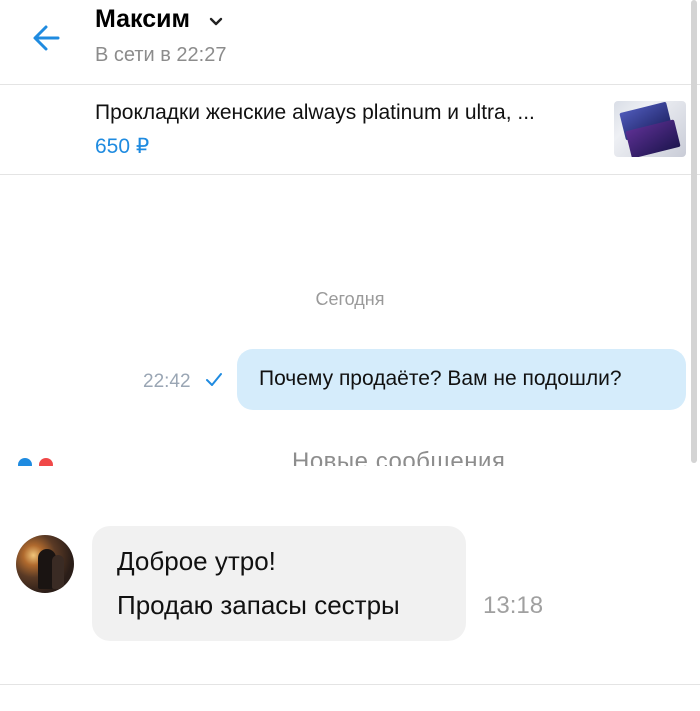 Image resolution: width=700 pixels, height=711 pixels. Describe the element at coordinates (440, 378) in the screenshot. I see `outgoing-message-text: Почему продаёте? Вам не подошли?` at that location.